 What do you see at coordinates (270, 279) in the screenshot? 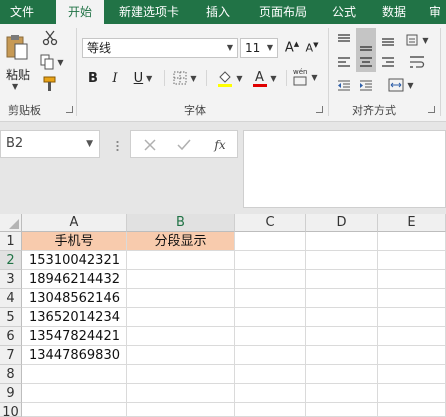
I see `cell-c3` at bounding box center [270, 279].